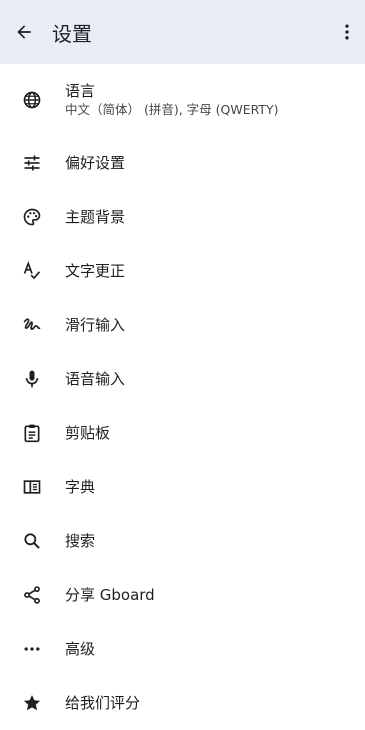  Describe the element at coordinates (80, 91) in the screenshot. I see `settings-item-label: 语言` at that location.